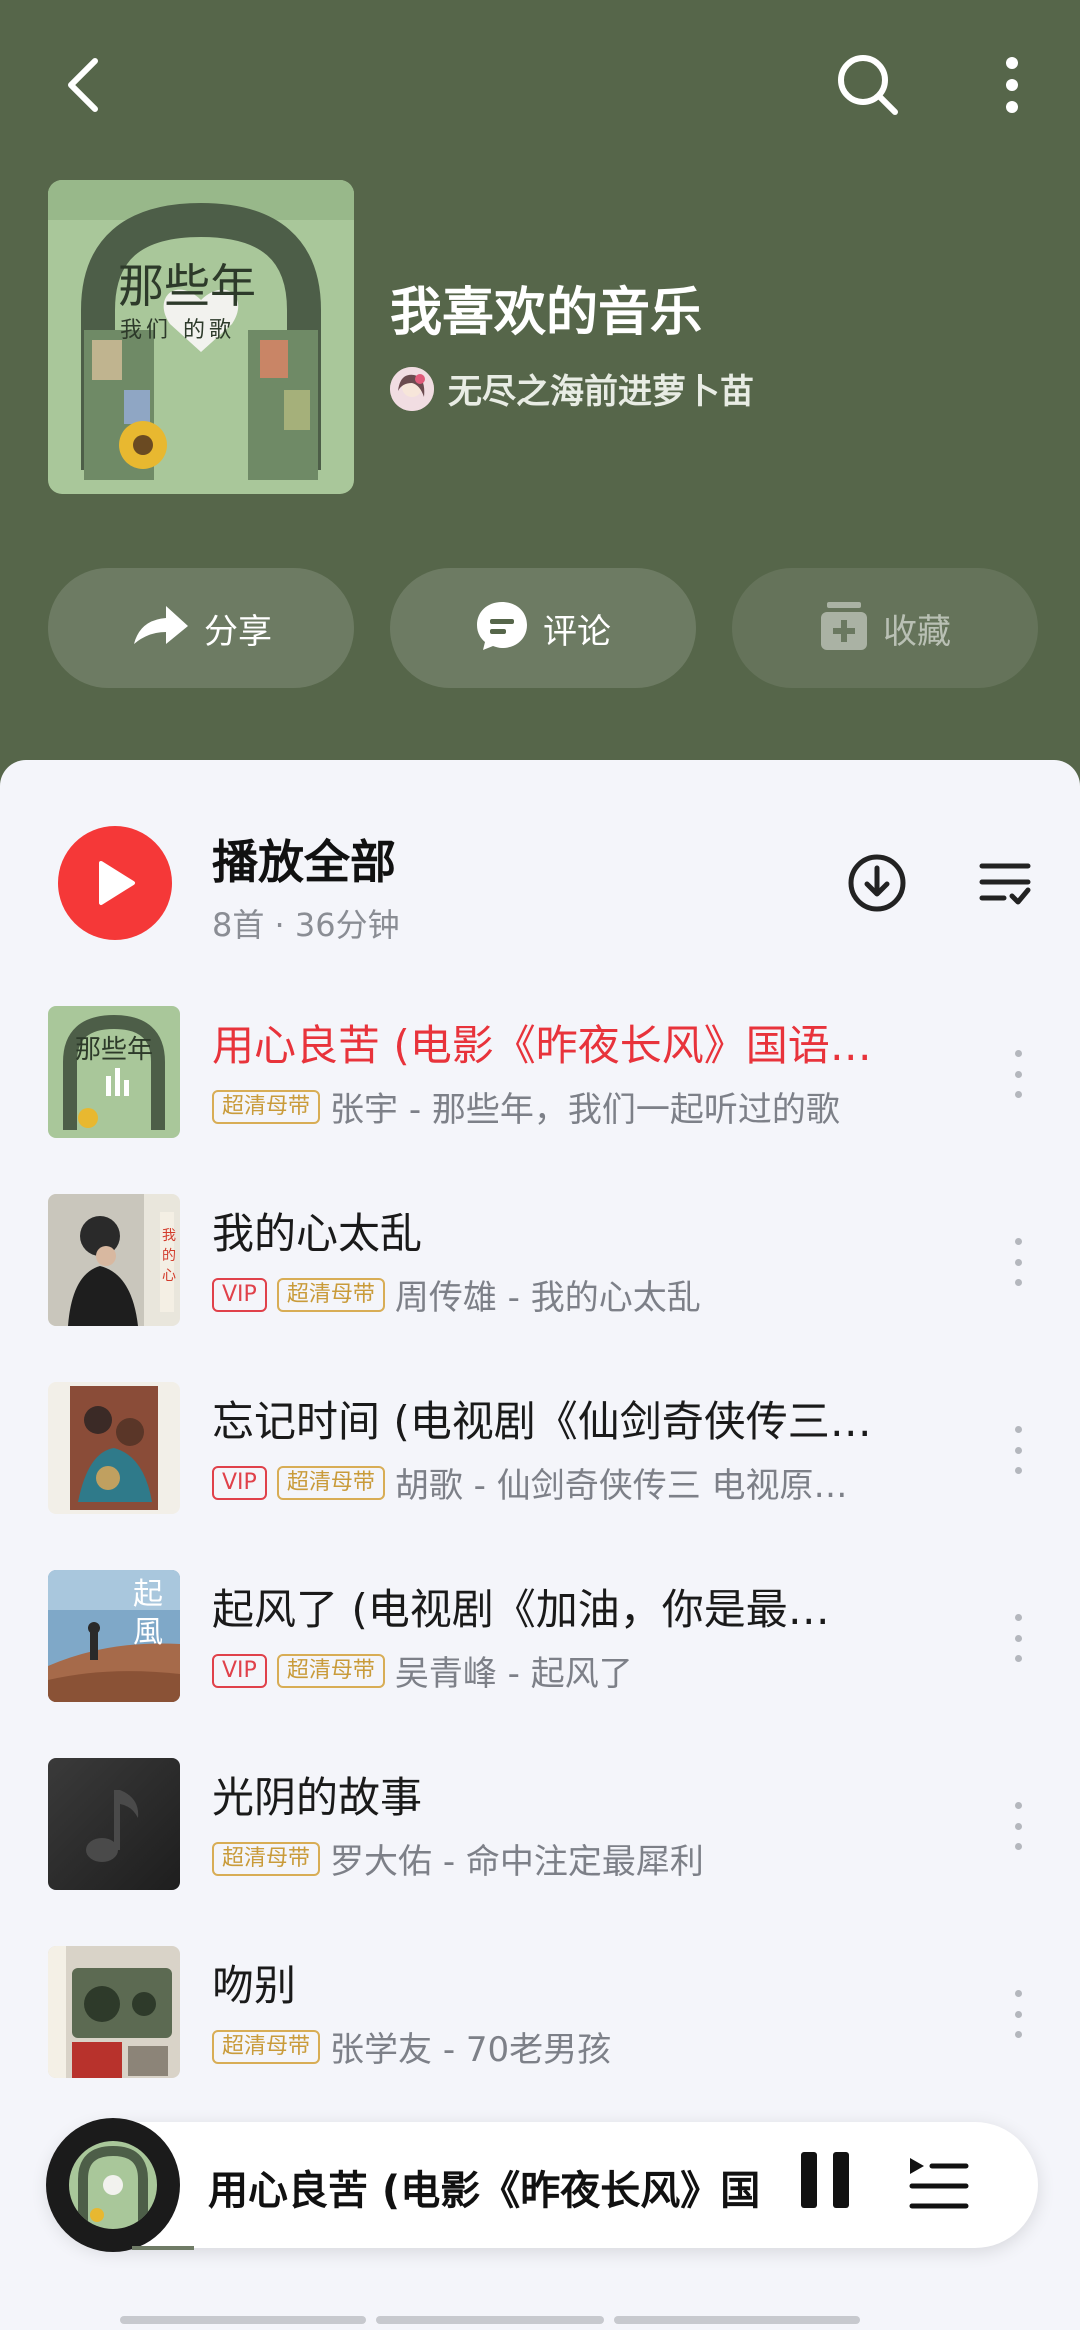 The width and height of the screenshot is (1080, 2330). I want to click on share-icon, so click(160, 628).